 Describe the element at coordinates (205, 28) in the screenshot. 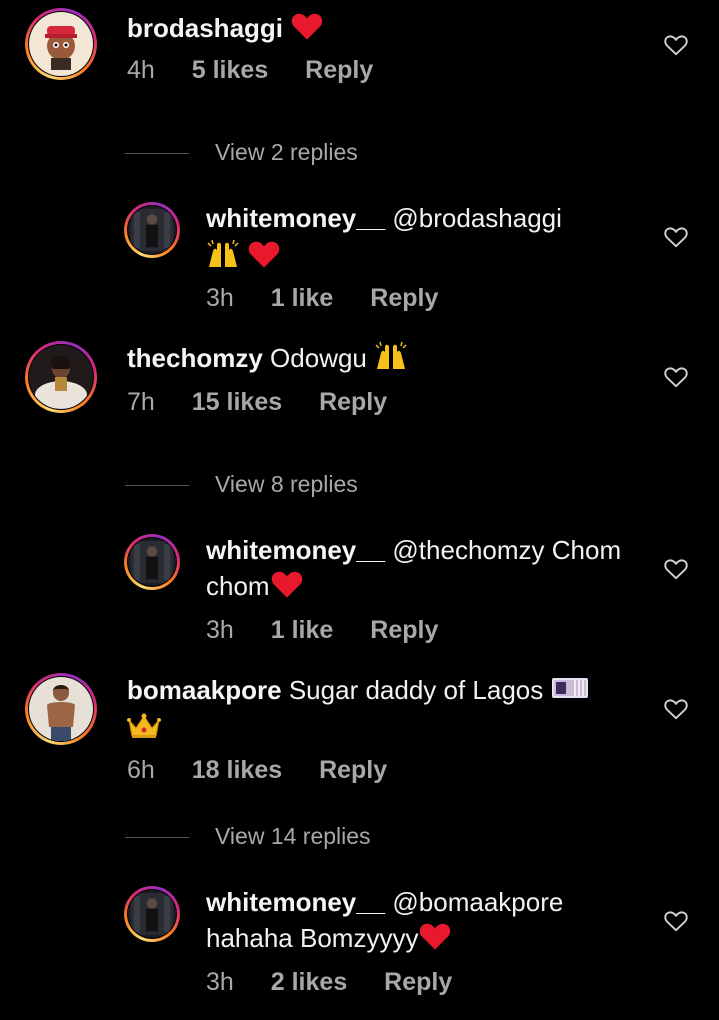

I see `username: brodashaggi` at that location.